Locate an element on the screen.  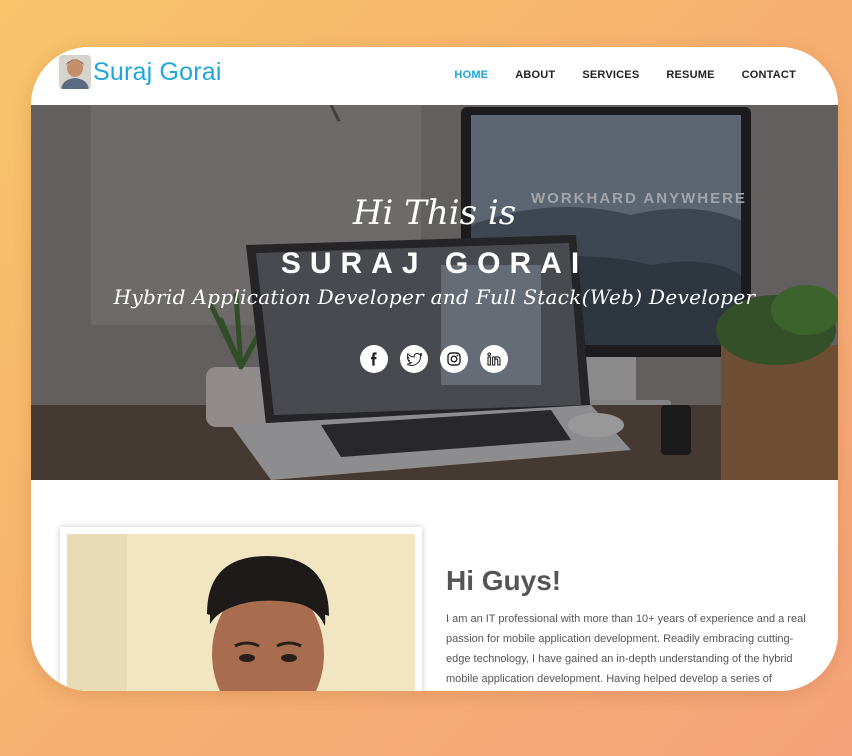
social-links is located at coordinates (434, 359).